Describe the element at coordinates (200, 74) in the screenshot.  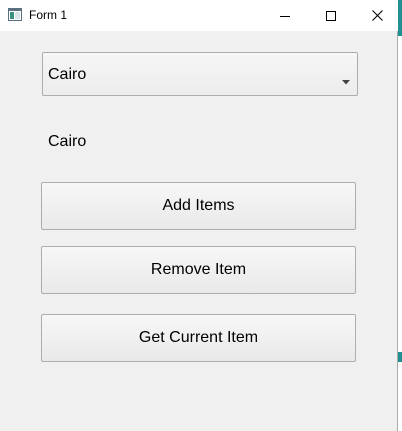
I see `city-combobox: Cairo` at that location.